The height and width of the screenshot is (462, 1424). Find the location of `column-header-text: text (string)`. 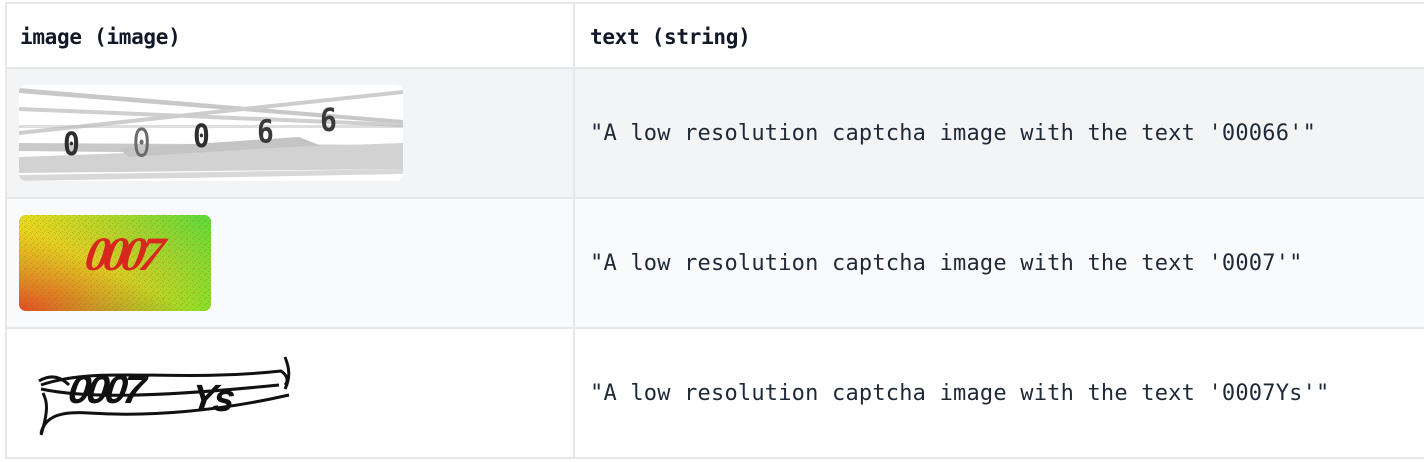

column-header-text: text (string) is located at coordinates (999, 36).